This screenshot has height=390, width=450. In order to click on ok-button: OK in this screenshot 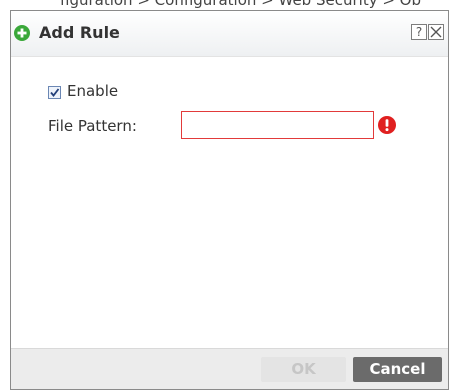, I will do `click(303, 369)`.